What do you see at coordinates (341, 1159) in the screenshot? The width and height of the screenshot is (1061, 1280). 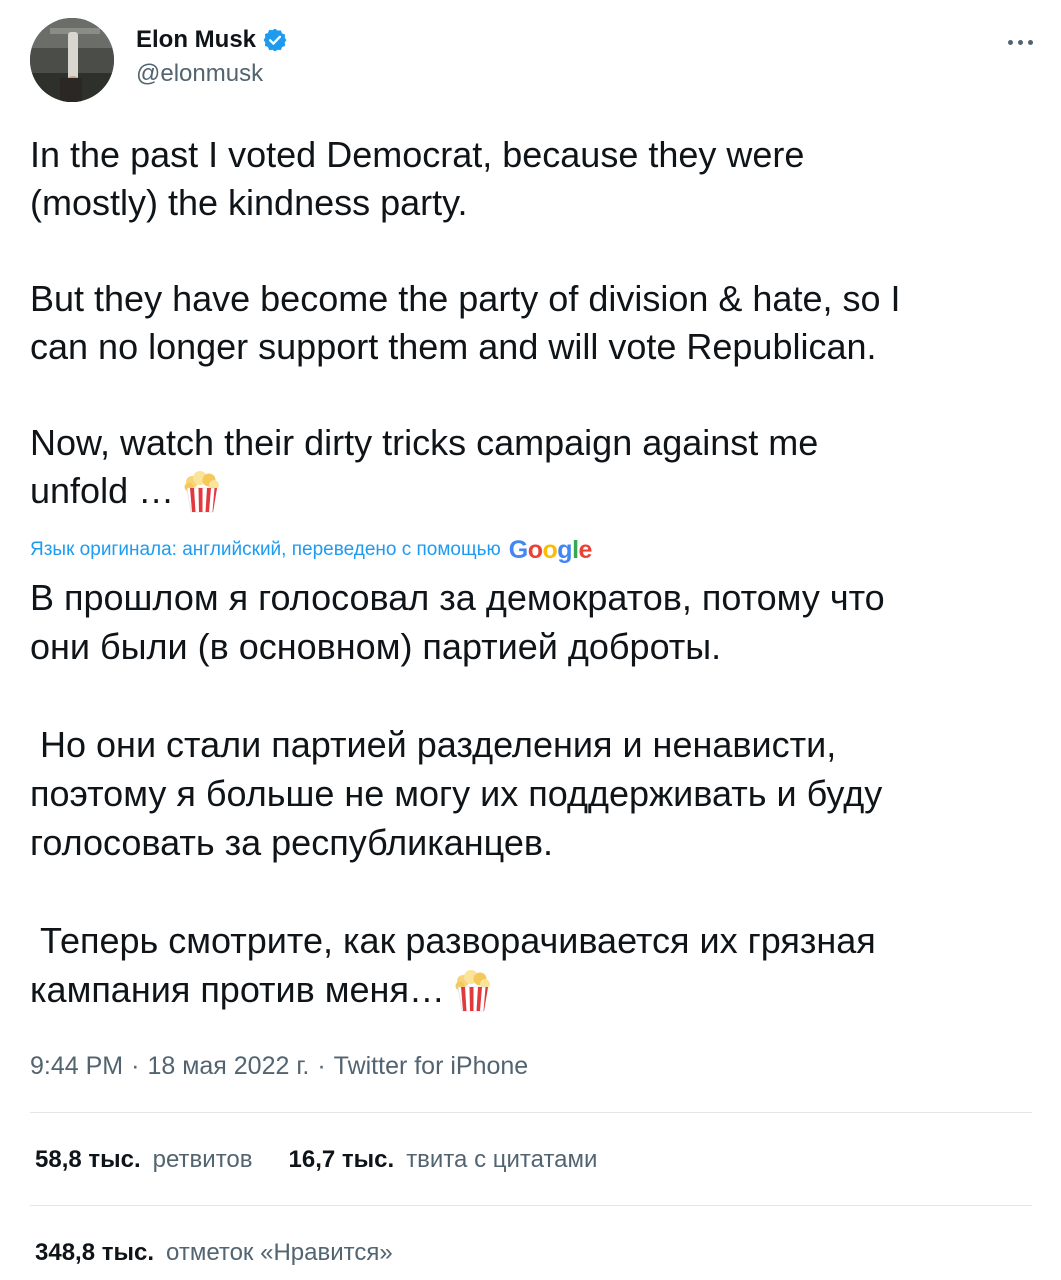 I see `quotes-count: 16,7 тыс.` at bounding box center [341, 1159].